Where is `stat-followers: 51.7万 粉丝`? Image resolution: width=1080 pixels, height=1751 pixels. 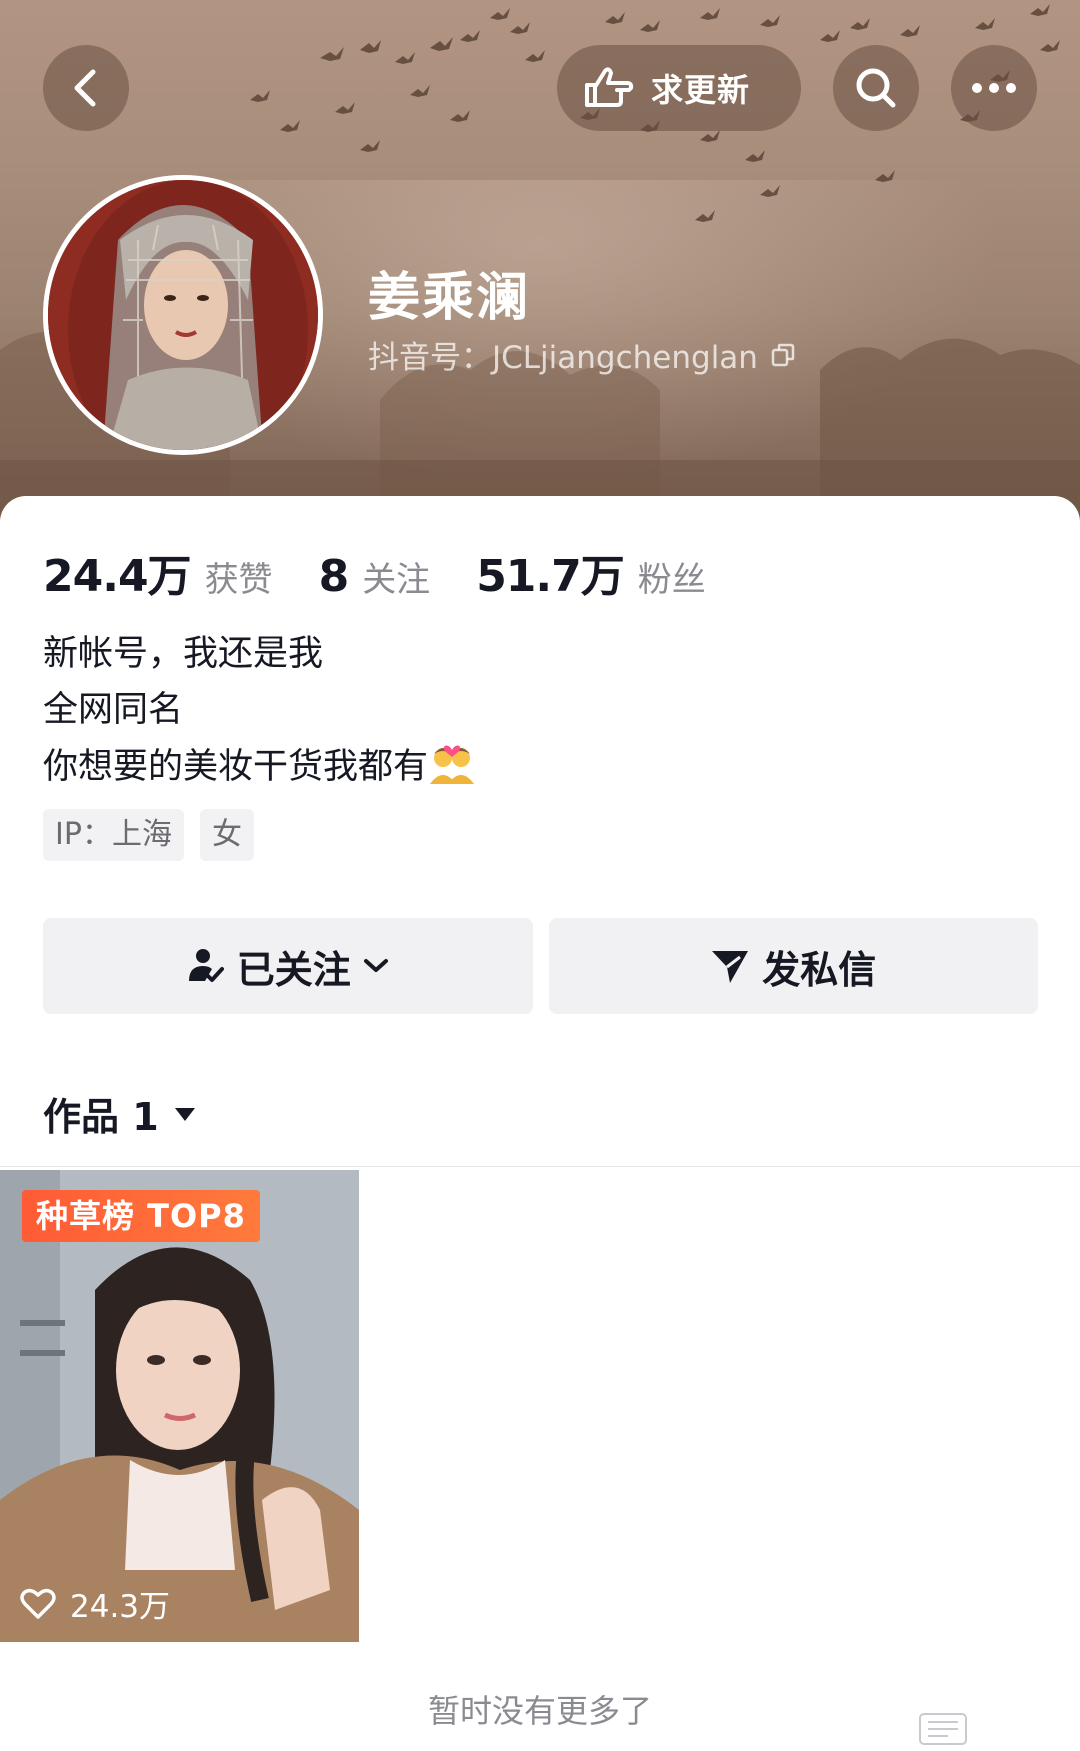 stat-followers: 51.7万 粉丝 is located at coordinates (591, 572).